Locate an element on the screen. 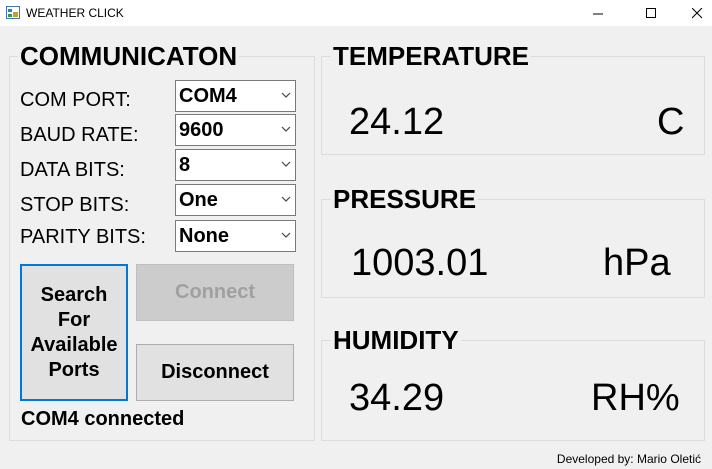  temperature-unit: C is located at coordinates (671, 122).